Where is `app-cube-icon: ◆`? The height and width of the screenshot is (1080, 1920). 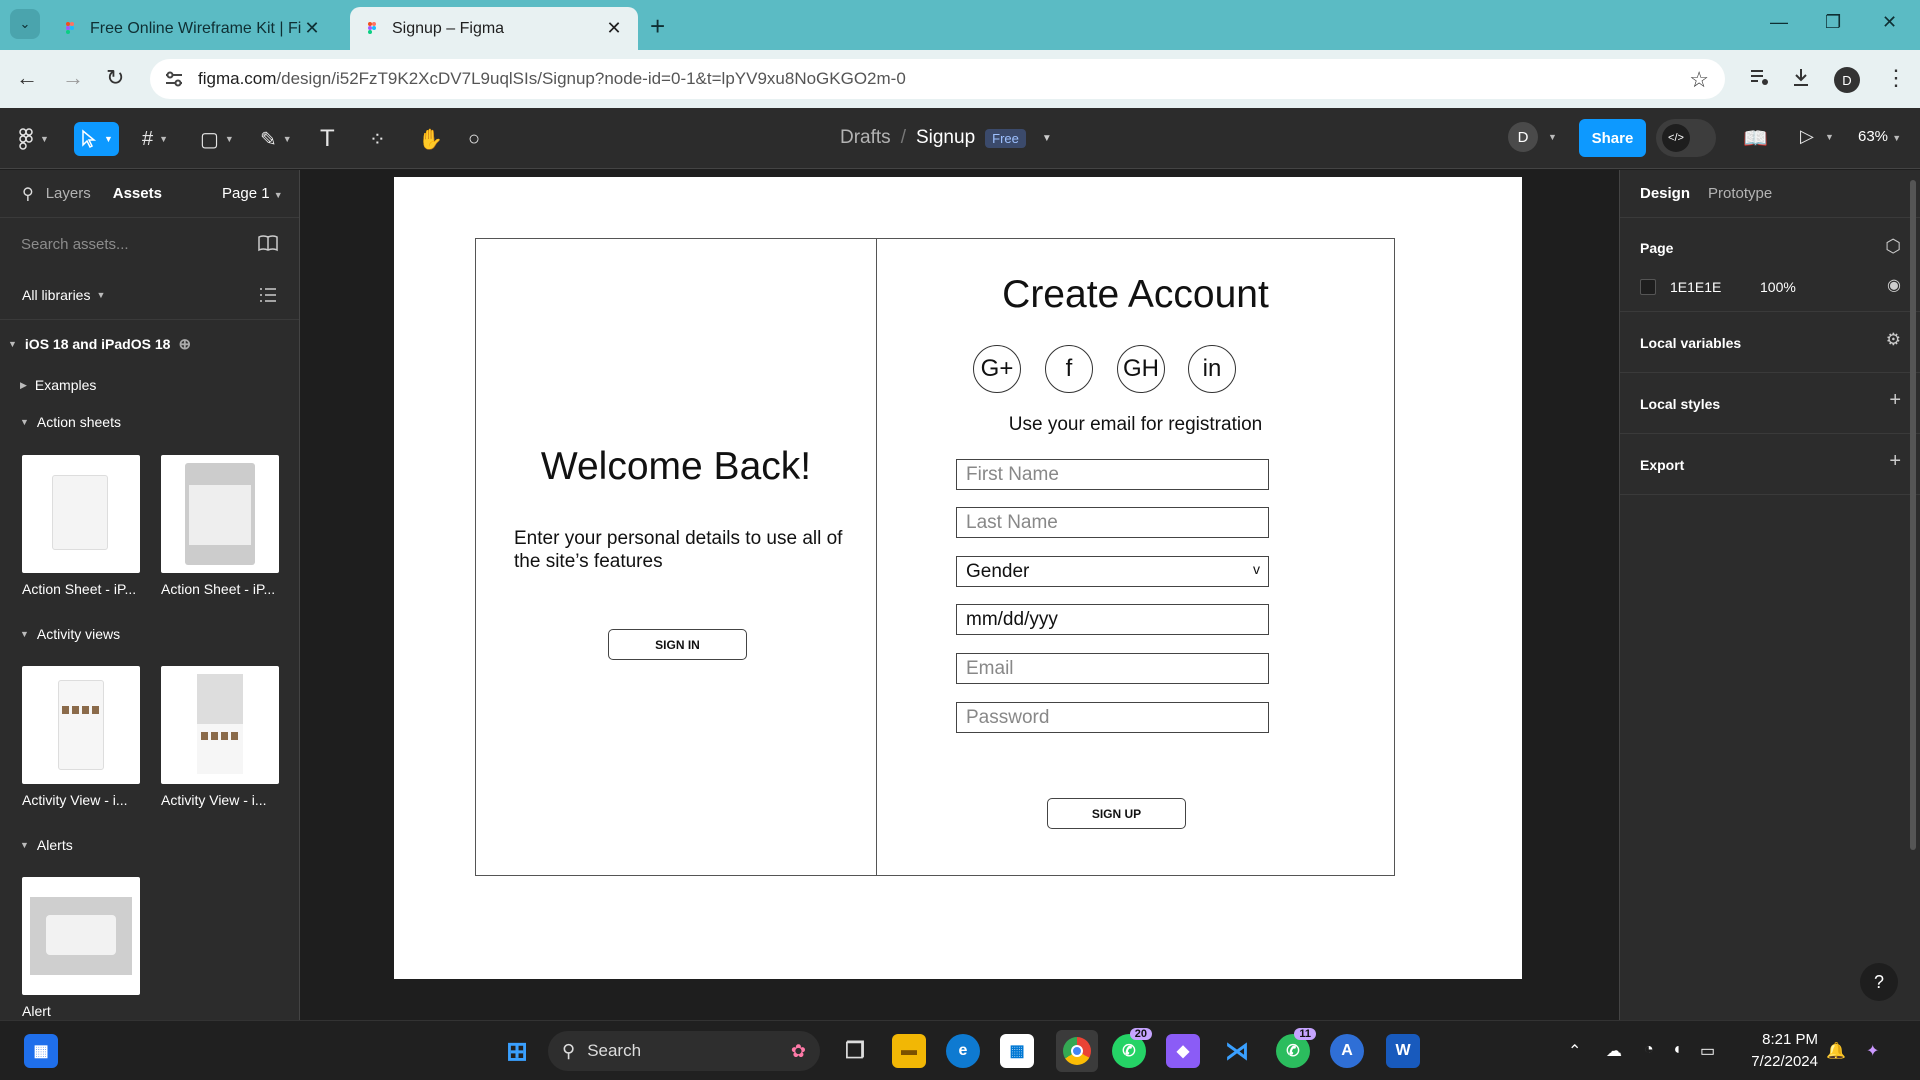
app-cube-icon: ◆ is located at coordinates (1183, 1051).